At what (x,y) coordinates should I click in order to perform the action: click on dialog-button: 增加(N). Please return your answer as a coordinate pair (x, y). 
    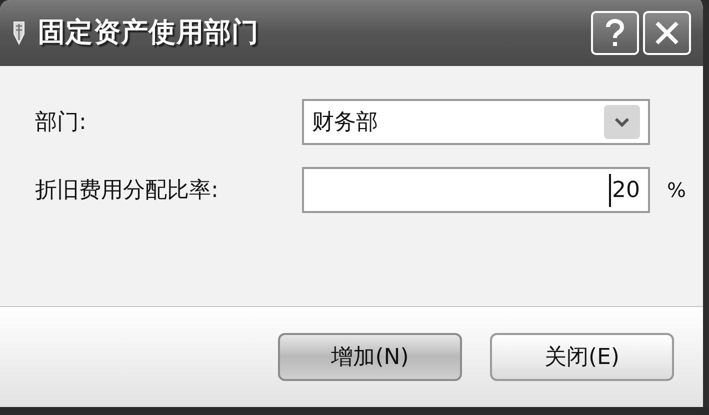
    Looking at the image, I should click on (370, 357).